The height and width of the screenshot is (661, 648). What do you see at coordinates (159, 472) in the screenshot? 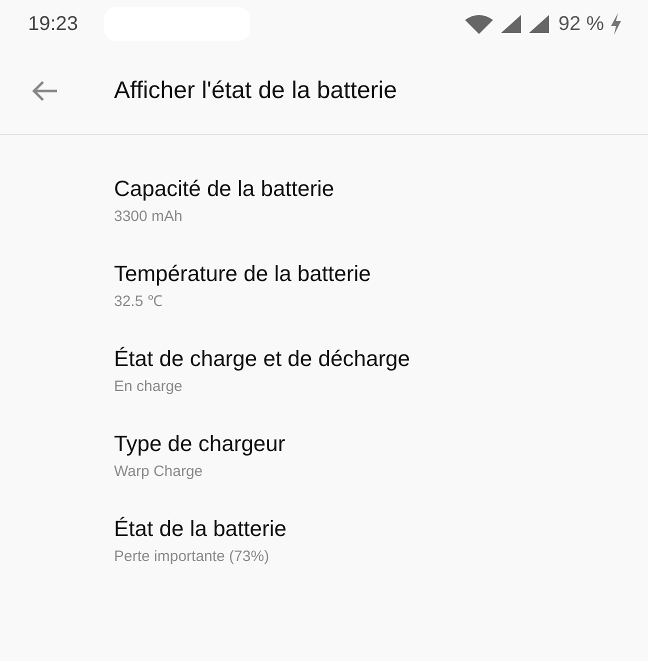
I see `setting-value: Warp Charge` at bounding box center [159, 472].